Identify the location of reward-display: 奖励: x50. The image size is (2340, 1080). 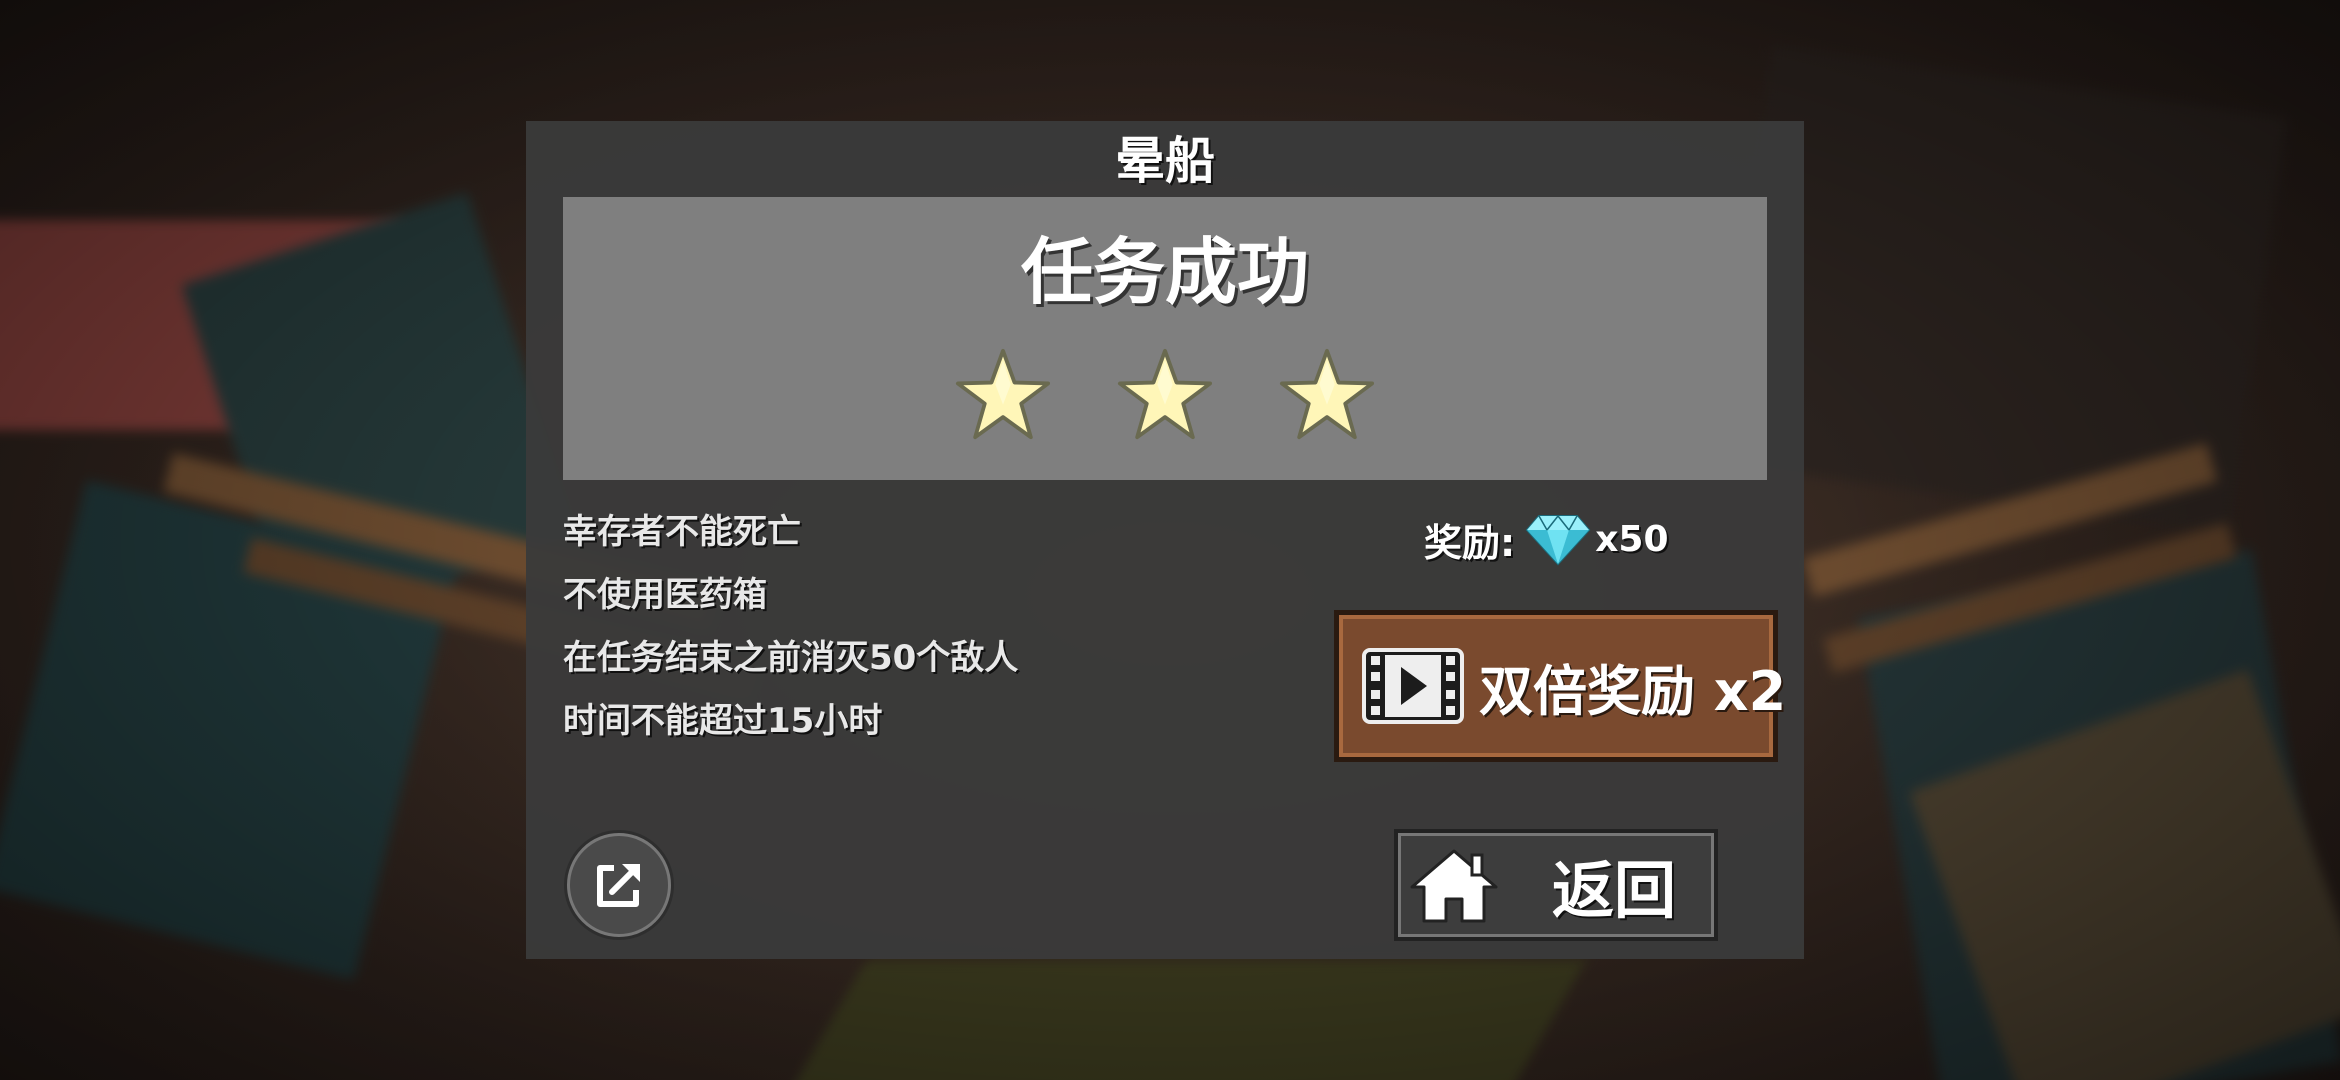
(1546, 539).